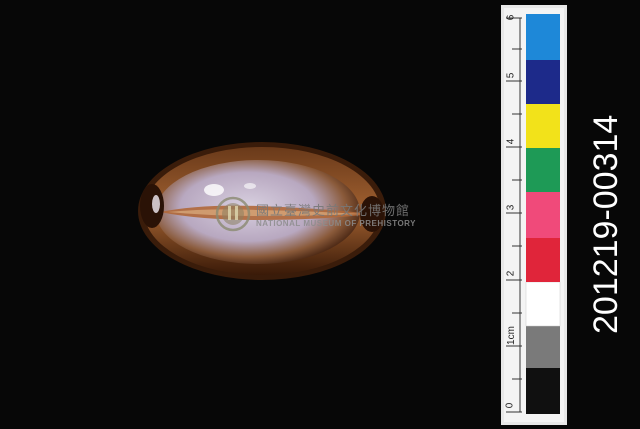 The height and width of the screenshot is (429, 640). Describe the element at coordinates (543, 170) in the screenshot. I see `patch-green` at that location.